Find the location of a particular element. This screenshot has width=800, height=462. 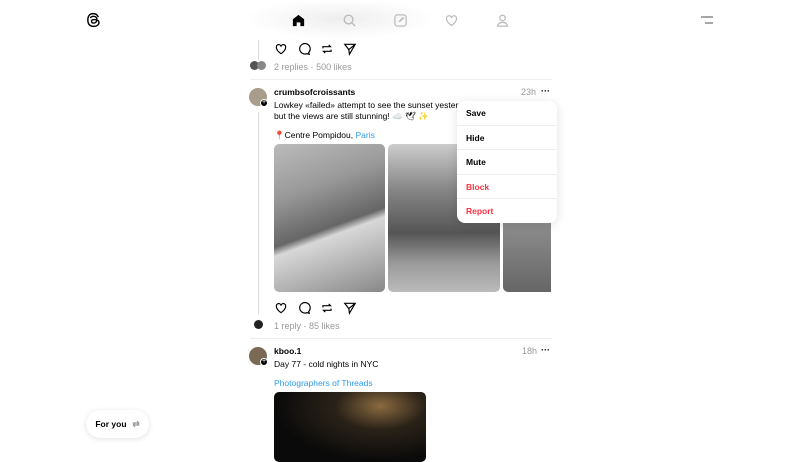

threads-logo-icon is located at coordinates (93, 20).